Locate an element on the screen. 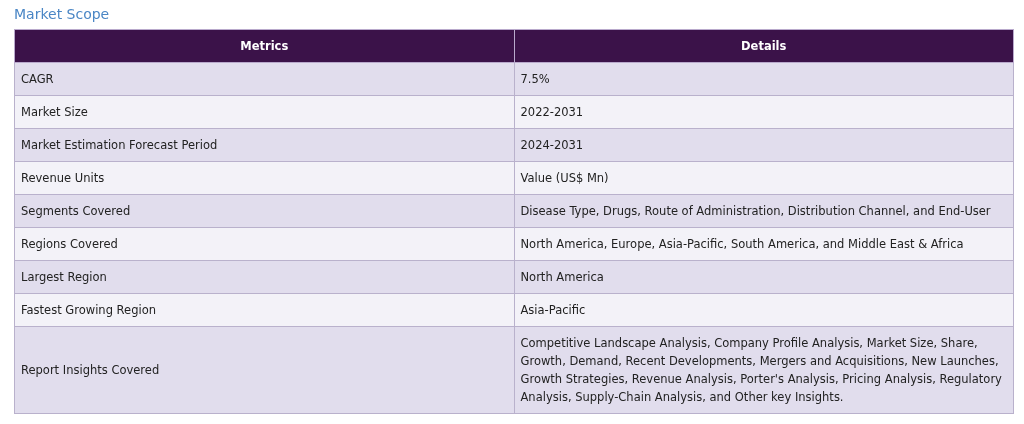 This screenshot has width=1024, height=424. table-cell: 7.5% is located at coordinates (764, 79).